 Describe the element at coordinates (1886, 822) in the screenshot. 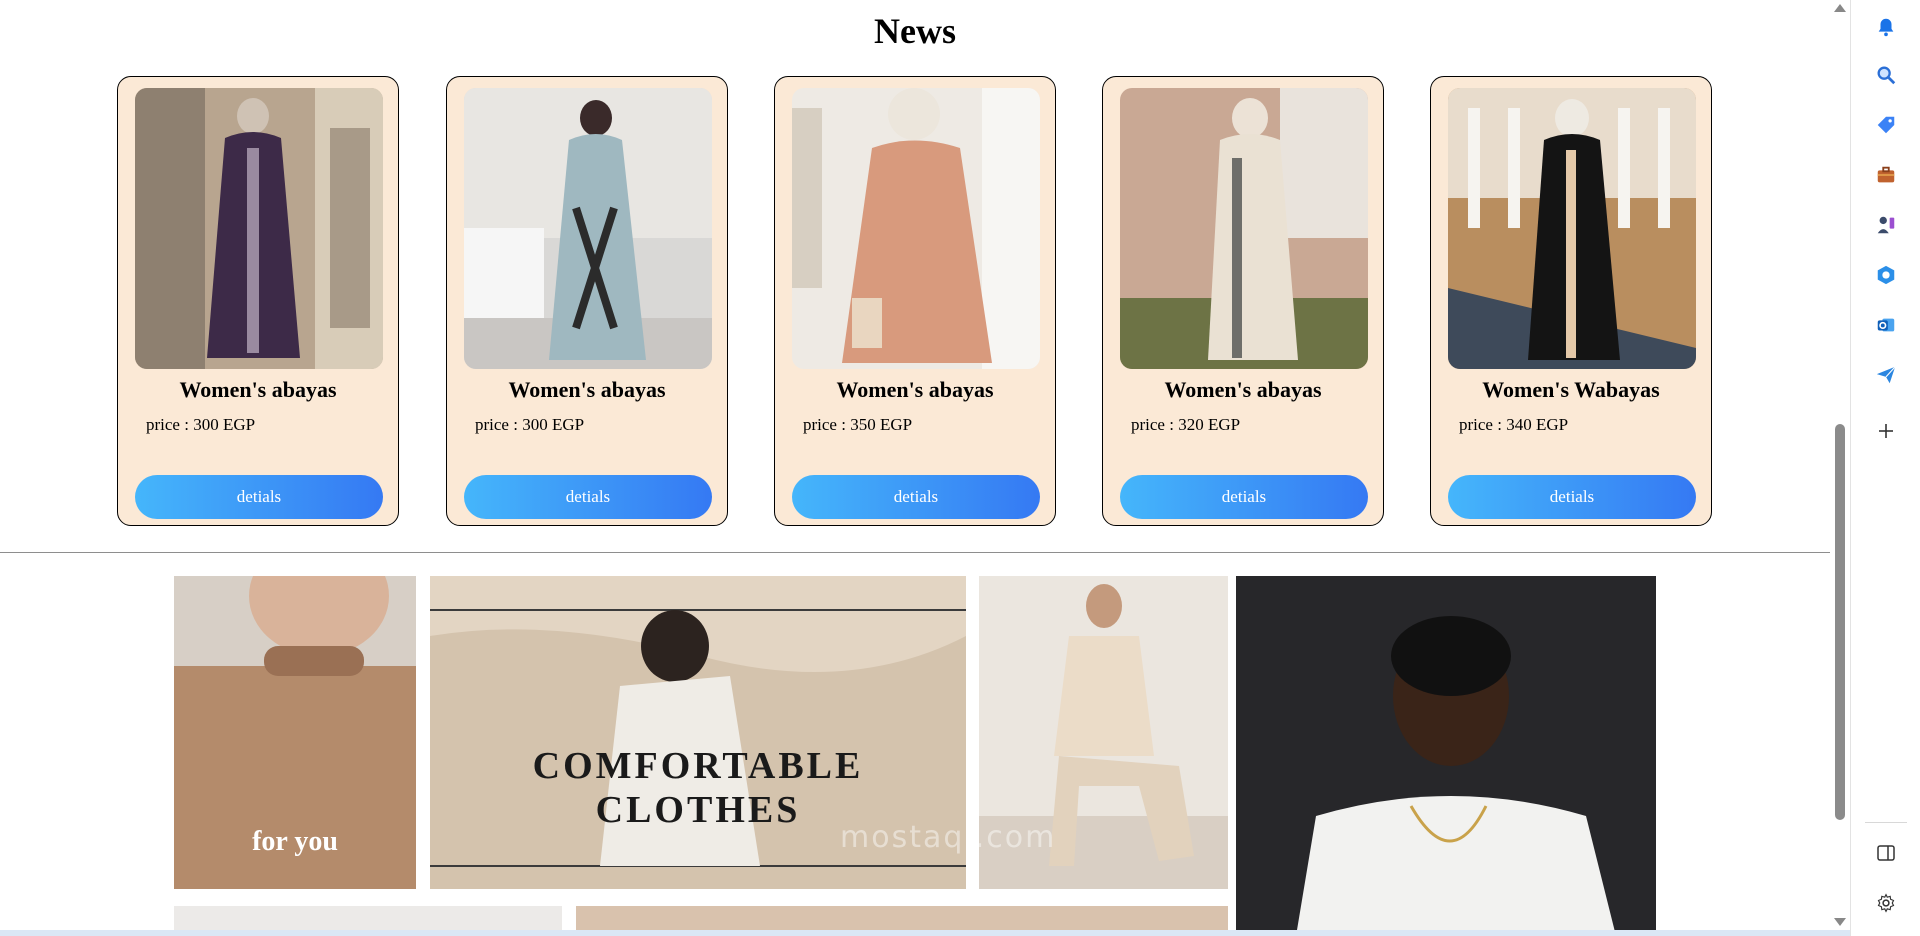

I see `sidebar-separator` at that location.